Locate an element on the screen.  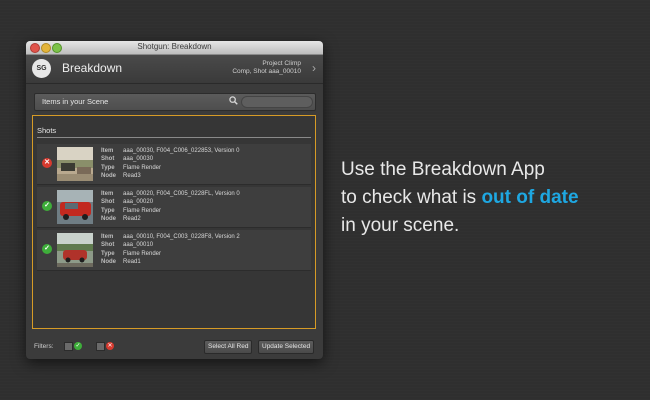
item-value: aaa_00030, F004_C006_022853, Version 0 is located at coordinates (181, 151).